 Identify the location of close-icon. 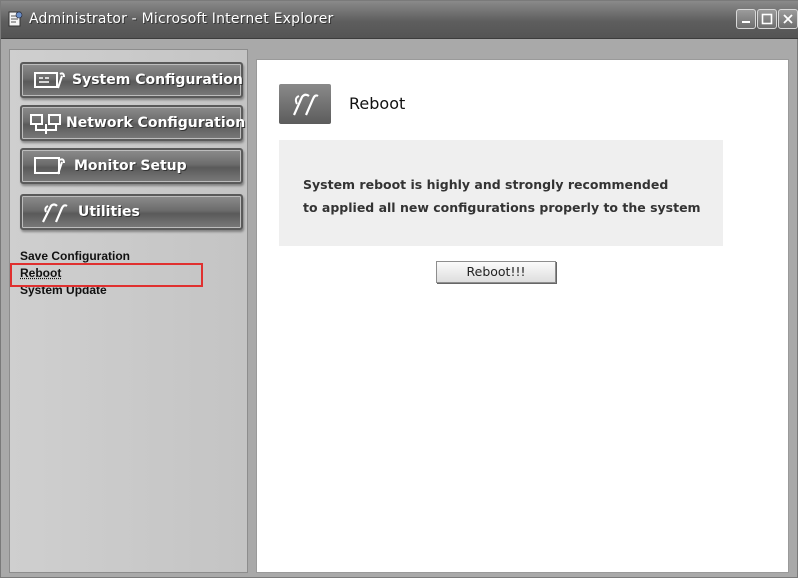
(788, 19).